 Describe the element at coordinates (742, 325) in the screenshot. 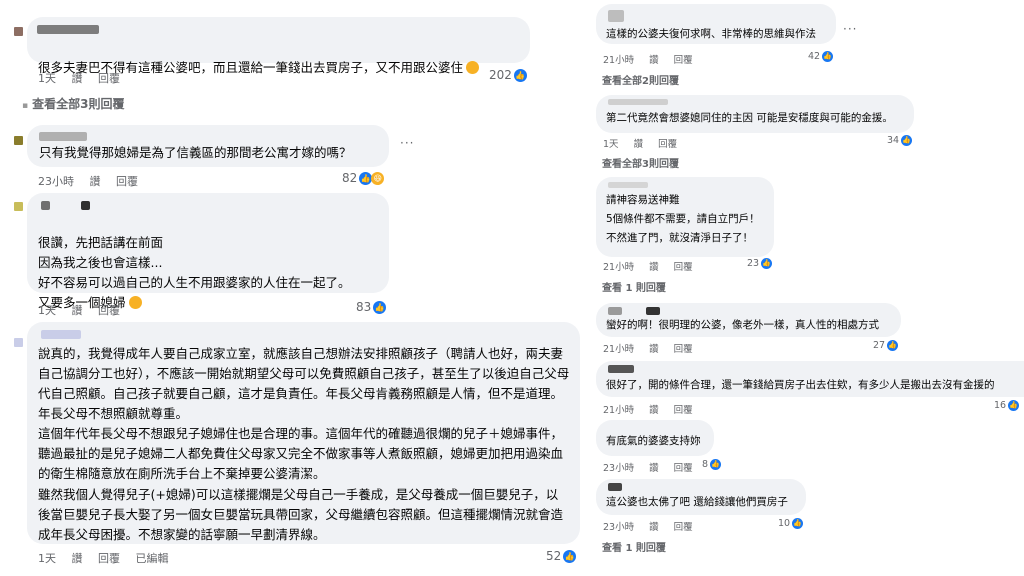

I see `comment-text: 蠻好的啊！很明理的公婆，像老外一樣，真人性的相處方式` at that location.